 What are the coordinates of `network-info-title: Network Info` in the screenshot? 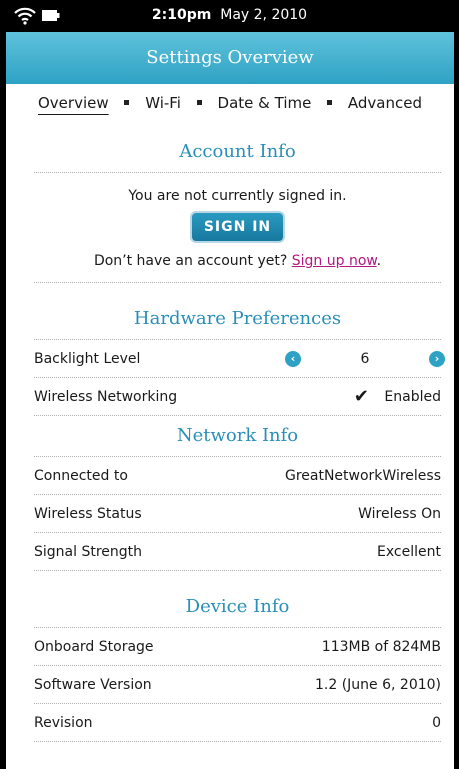 It's located at (237, 436).